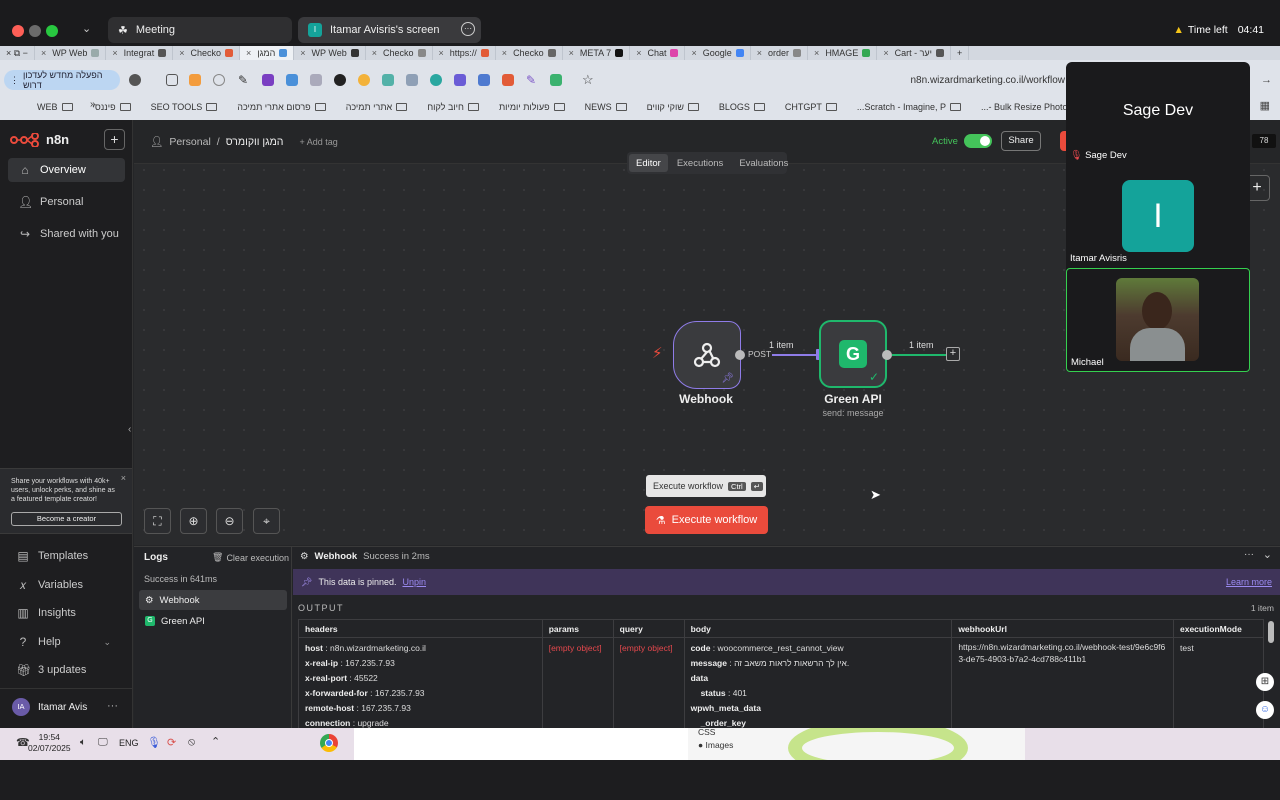  What do you see at coordinates (597, 53) in the screenshot?
I see `browser-tab: × META 7` at bounding box center [597, 53].